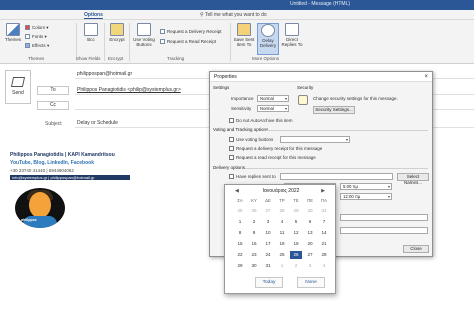 The image size is (474, 319). Describe the element at coordinates (311, 282) in the screenshot. I see `none-button: None` at that location.